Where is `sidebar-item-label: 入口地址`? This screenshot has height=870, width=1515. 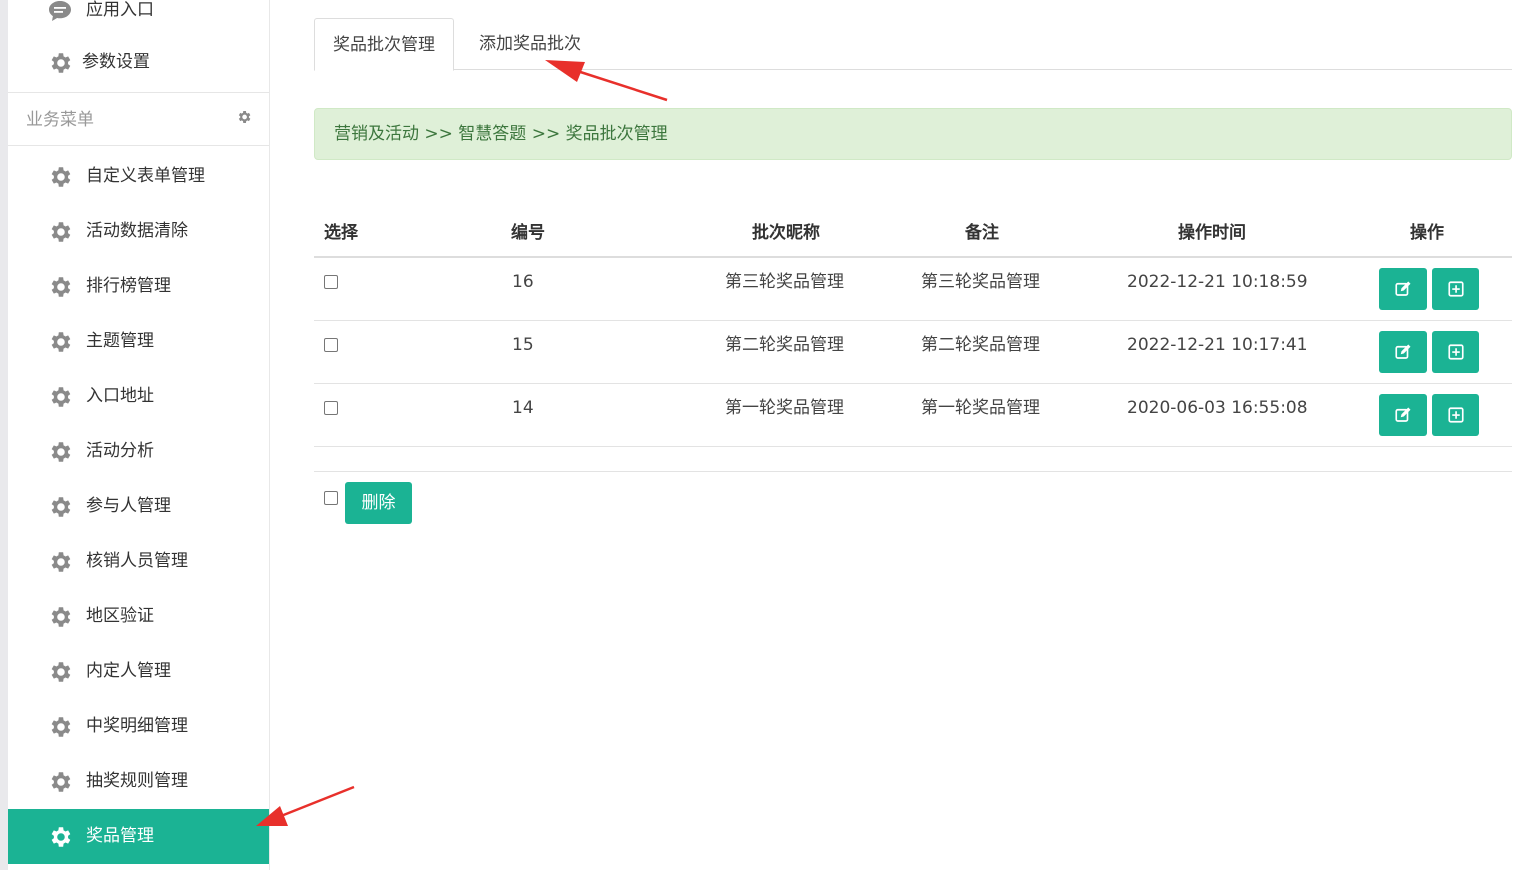
sidebar-item-label: 入口地址 is located at coordinates (120, 396).